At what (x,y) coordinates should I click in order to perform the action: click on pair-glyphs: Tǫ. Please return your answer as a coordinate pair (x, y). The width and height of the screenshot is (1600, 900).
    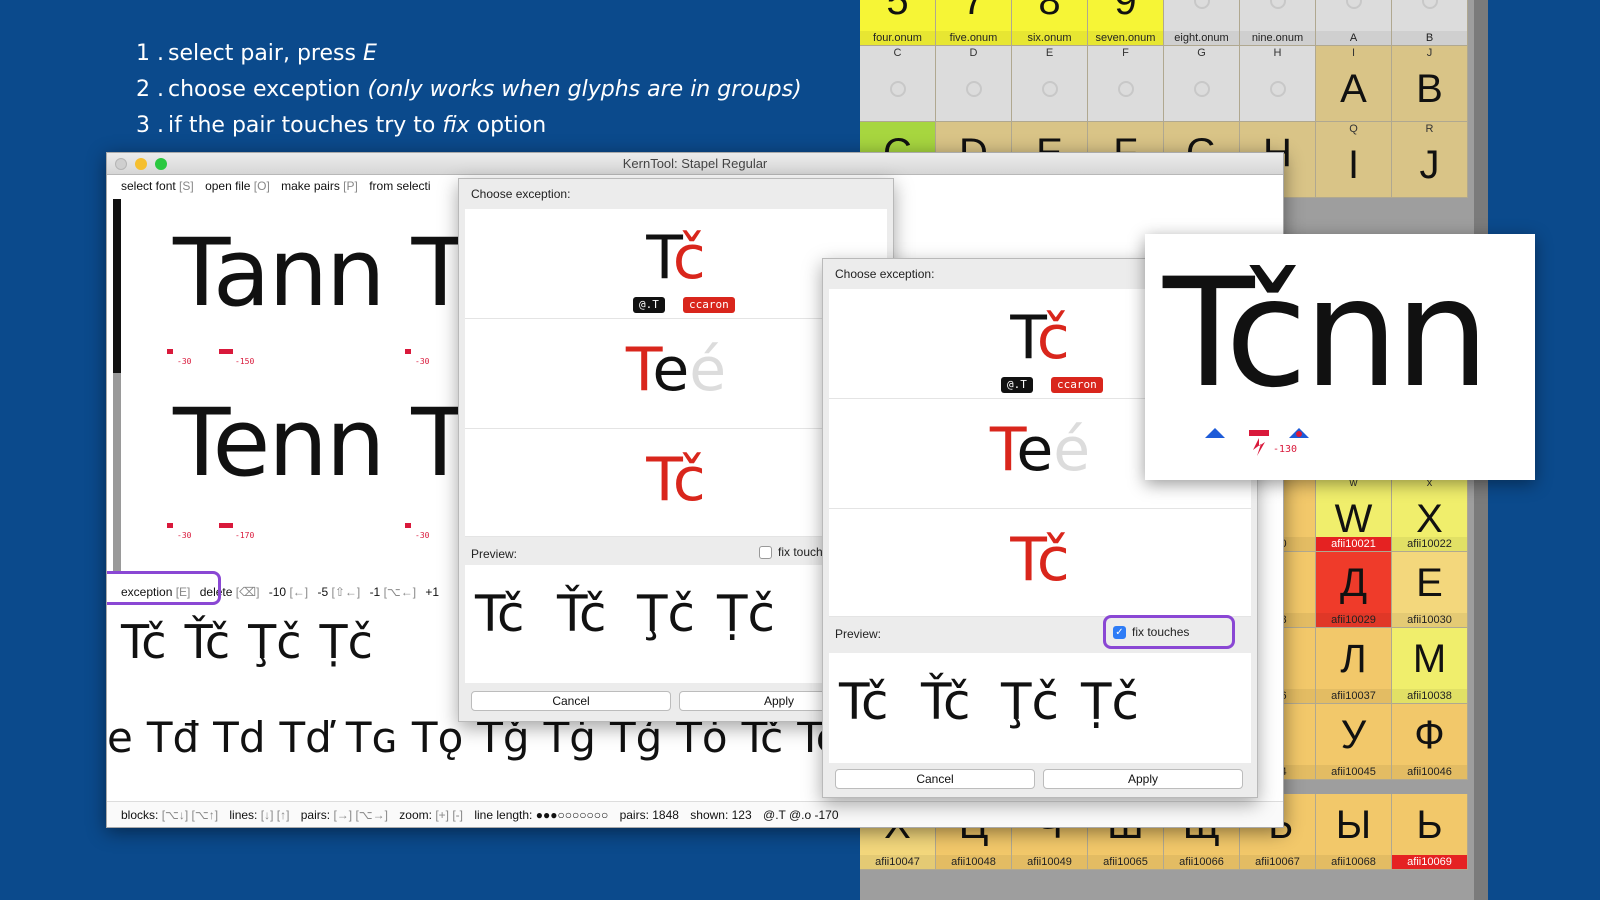
    Looking at the image, I should click on (437, 737).